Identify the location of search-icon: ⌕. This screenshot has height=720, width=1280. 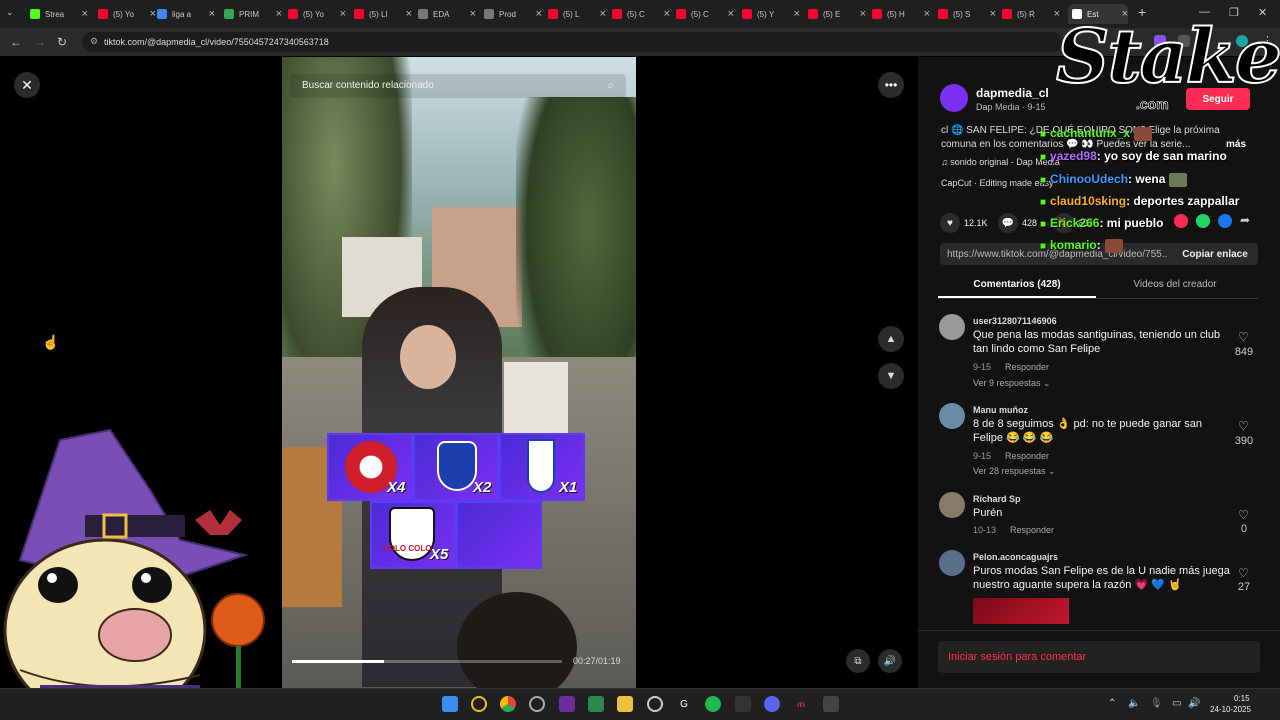
(610, 85).